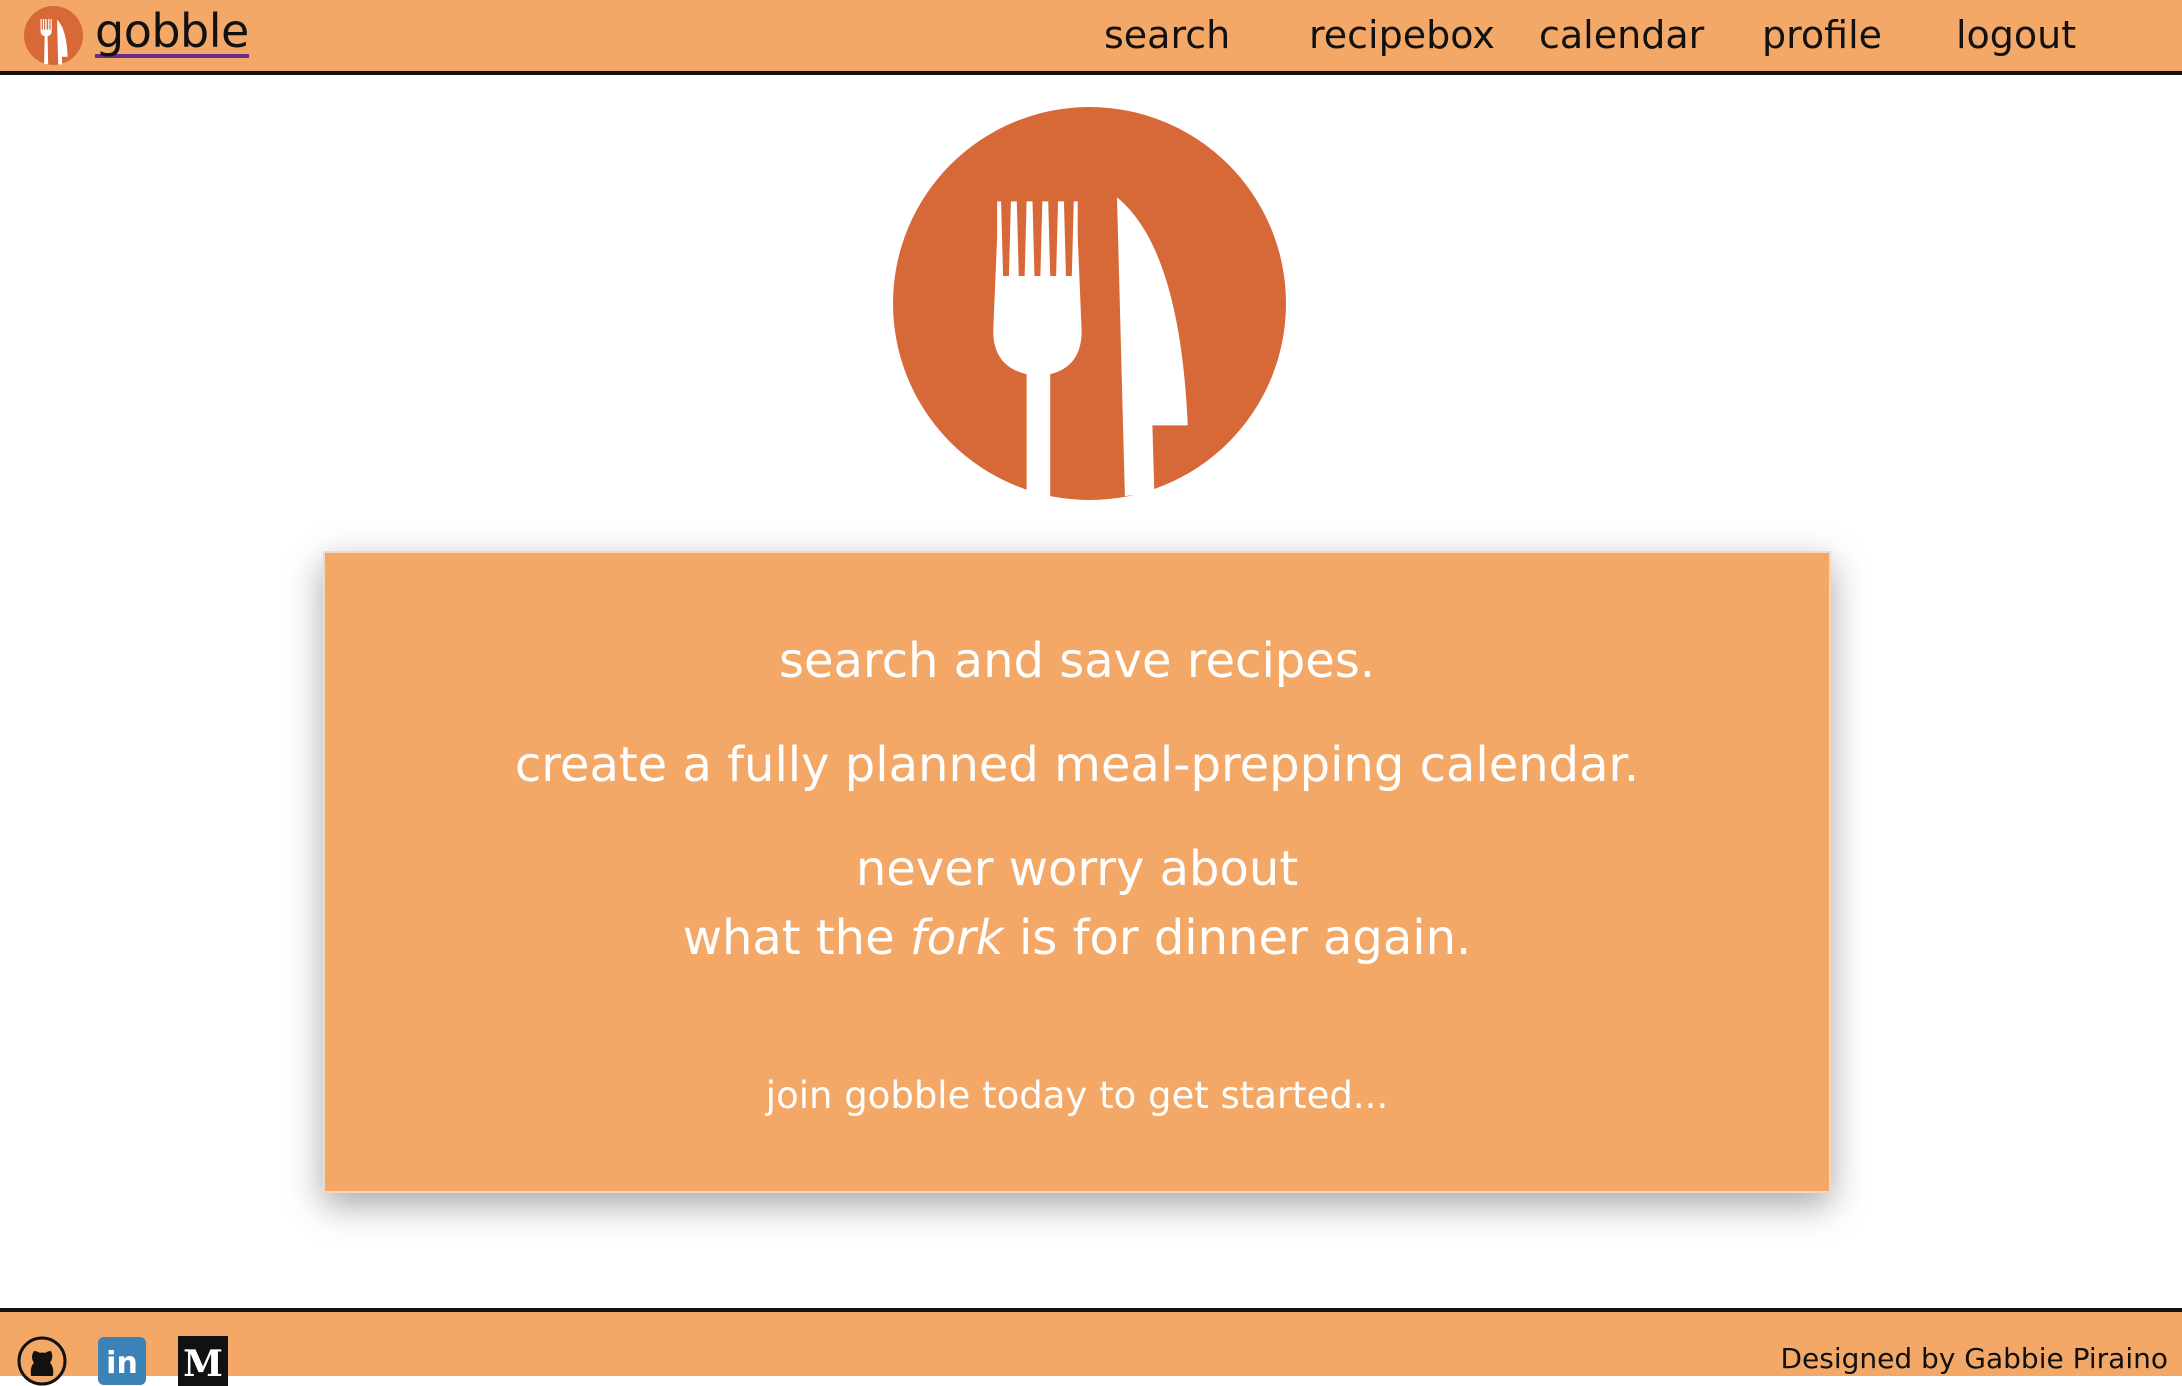 This screenshot has height=1386, width=2182. Describe the element at coordinates (1077, 869) in the screenshot. I see `tagline-worry: never worry about` at that location.